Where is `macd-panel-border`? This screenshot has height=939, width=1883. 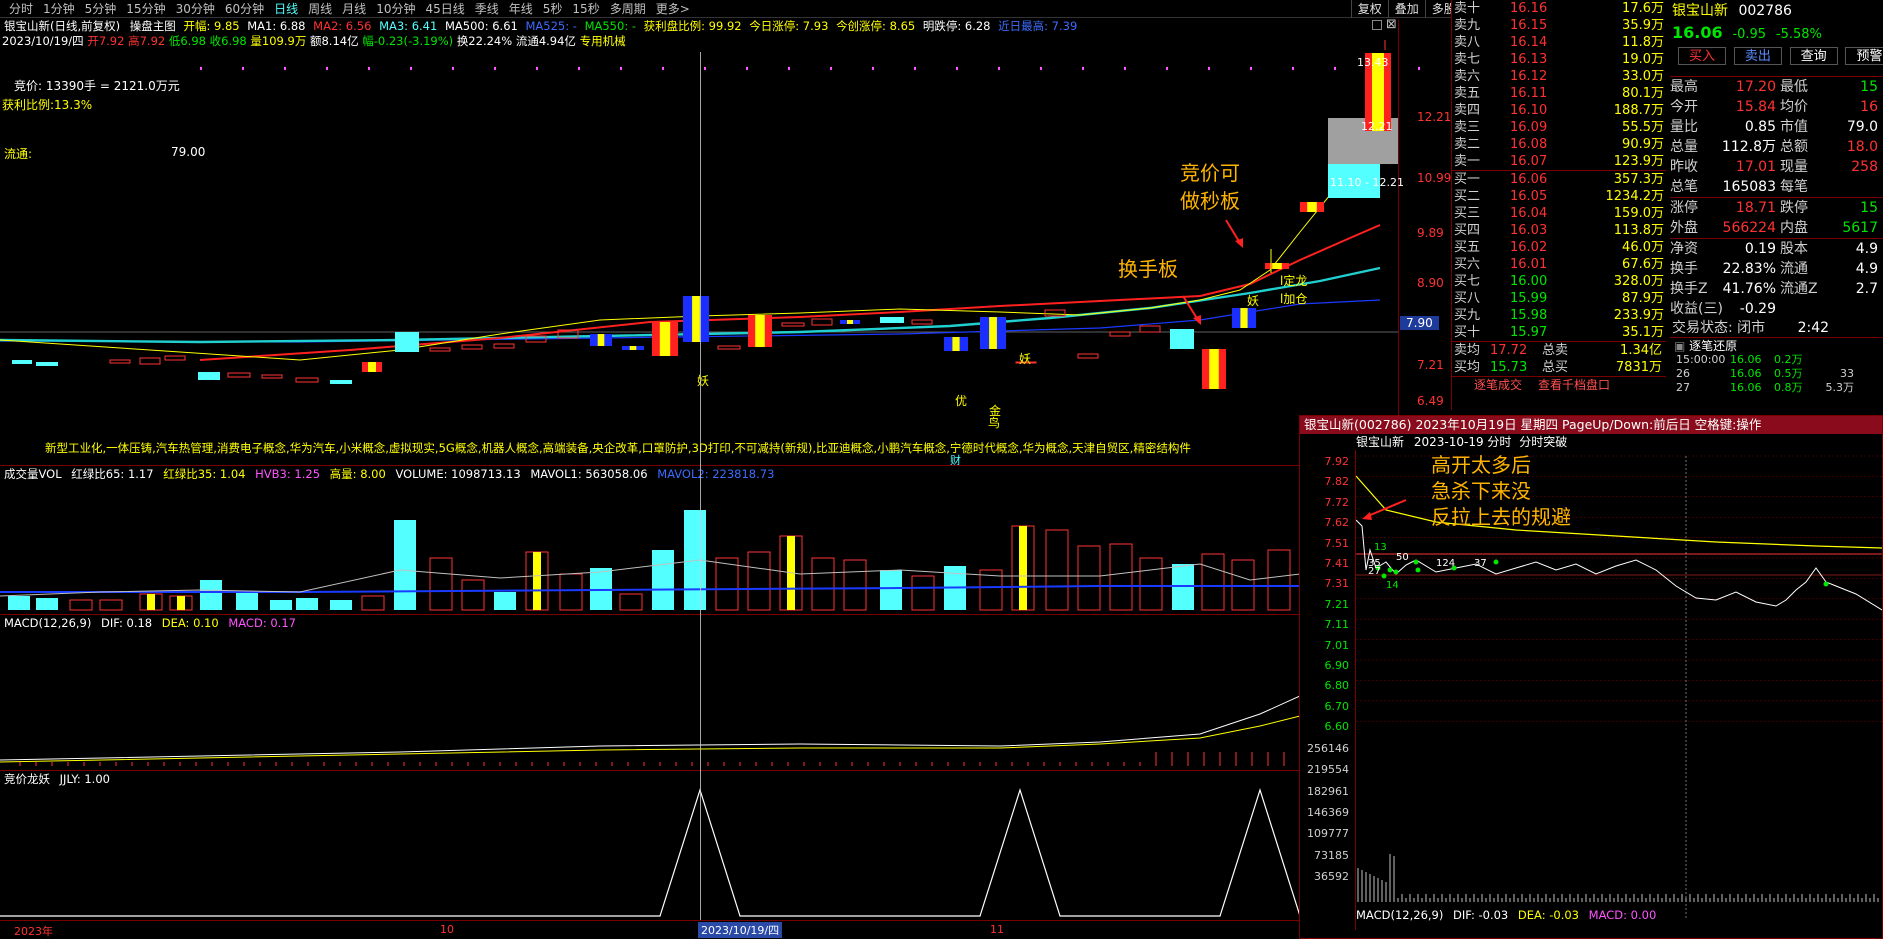
macd-panel-border is located at coordinates (650, 614).